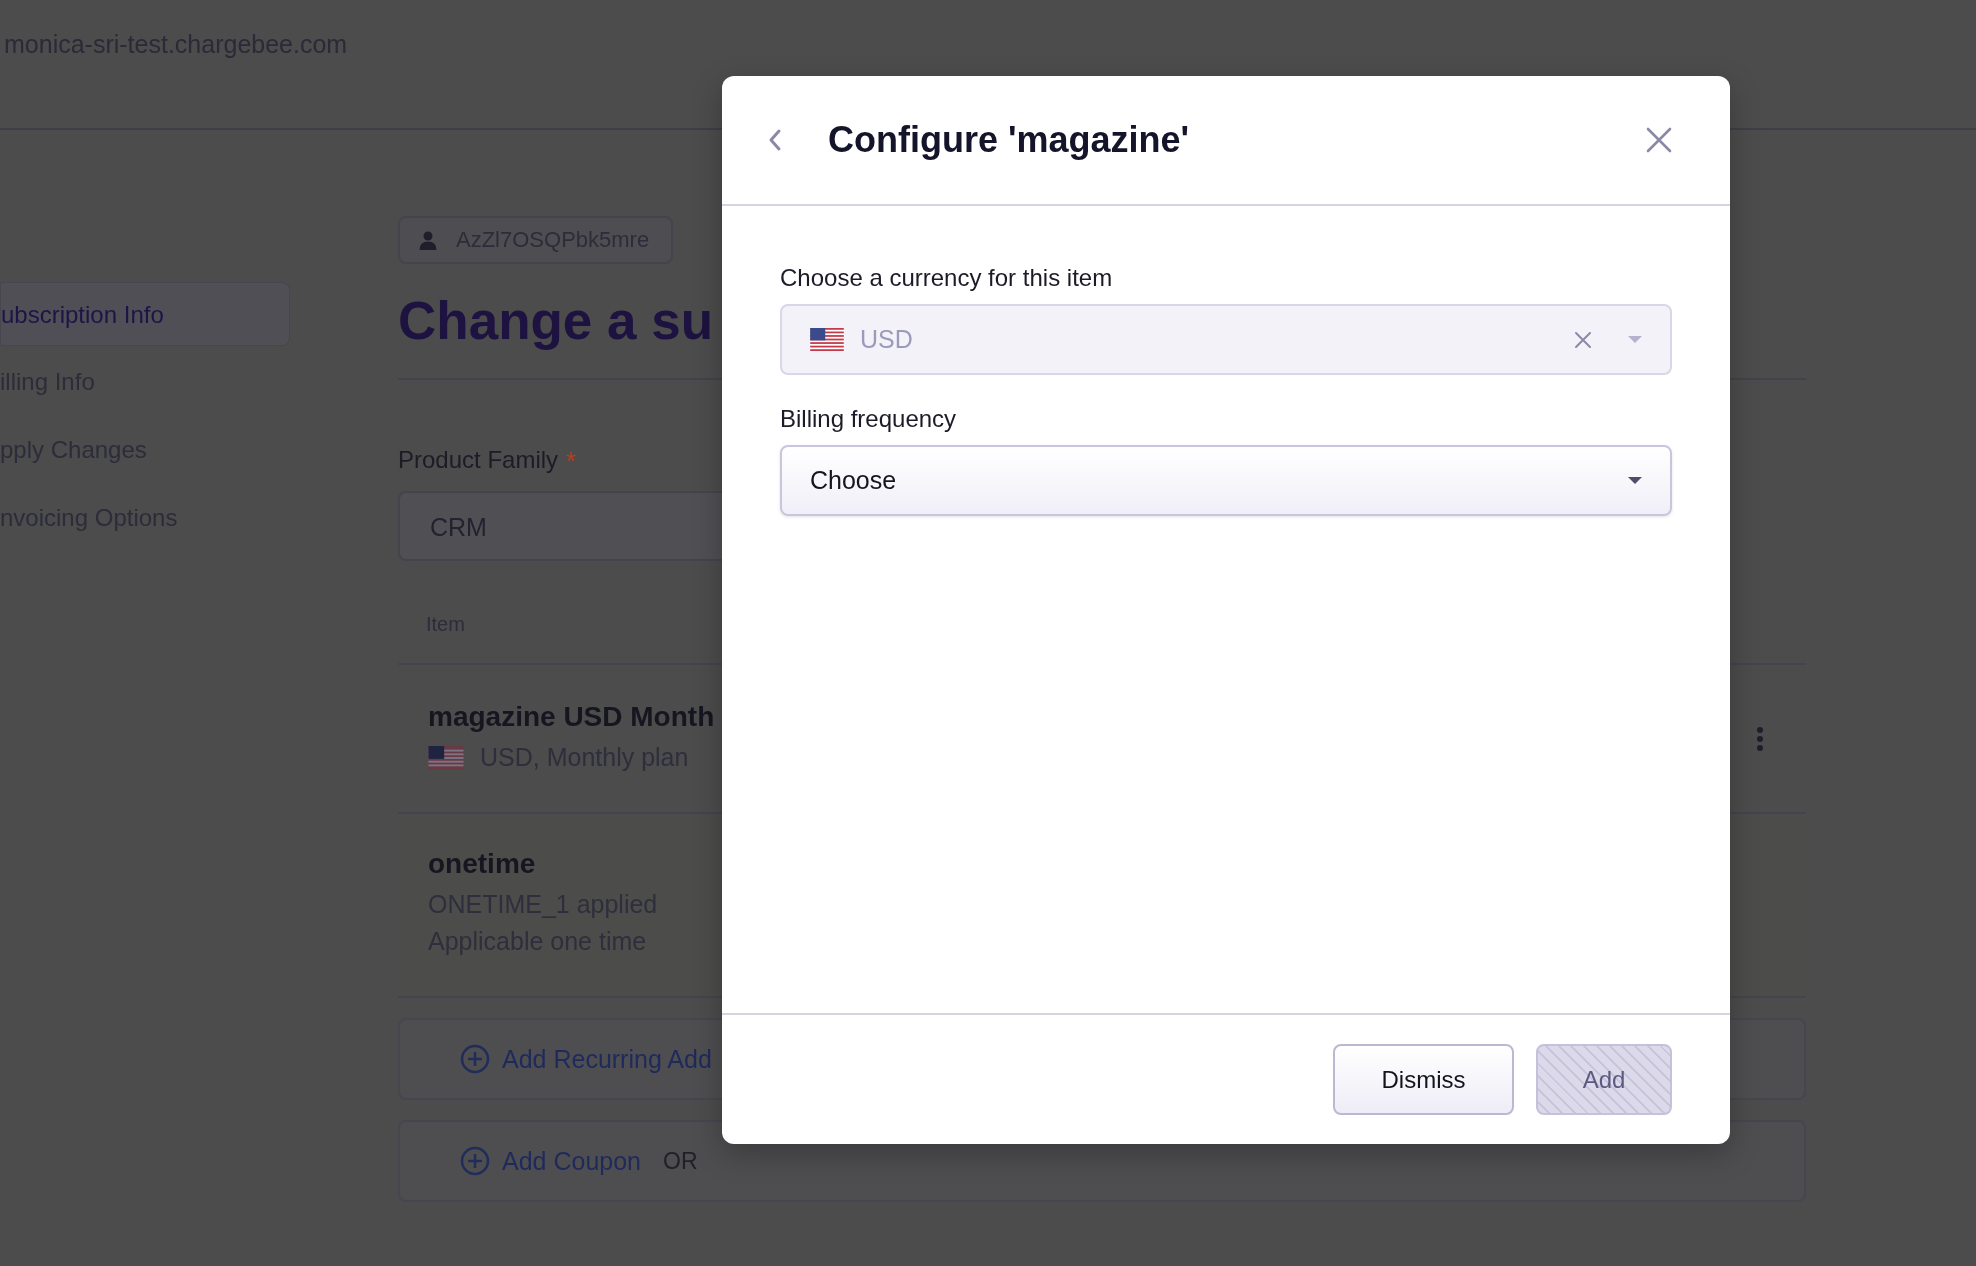 The image size is (1976, 1266). Describe the element at coordinates (145, 314) in the screenshot. I see `sidebar-item: ubscription Info` at that location.